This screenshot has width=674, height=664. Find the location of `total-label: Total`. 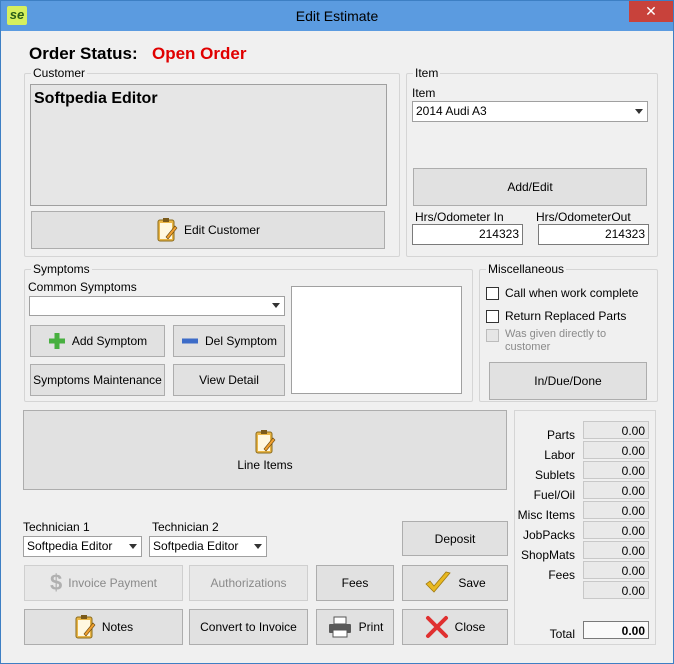

total-label: Total is located at coordinates (562, 634).